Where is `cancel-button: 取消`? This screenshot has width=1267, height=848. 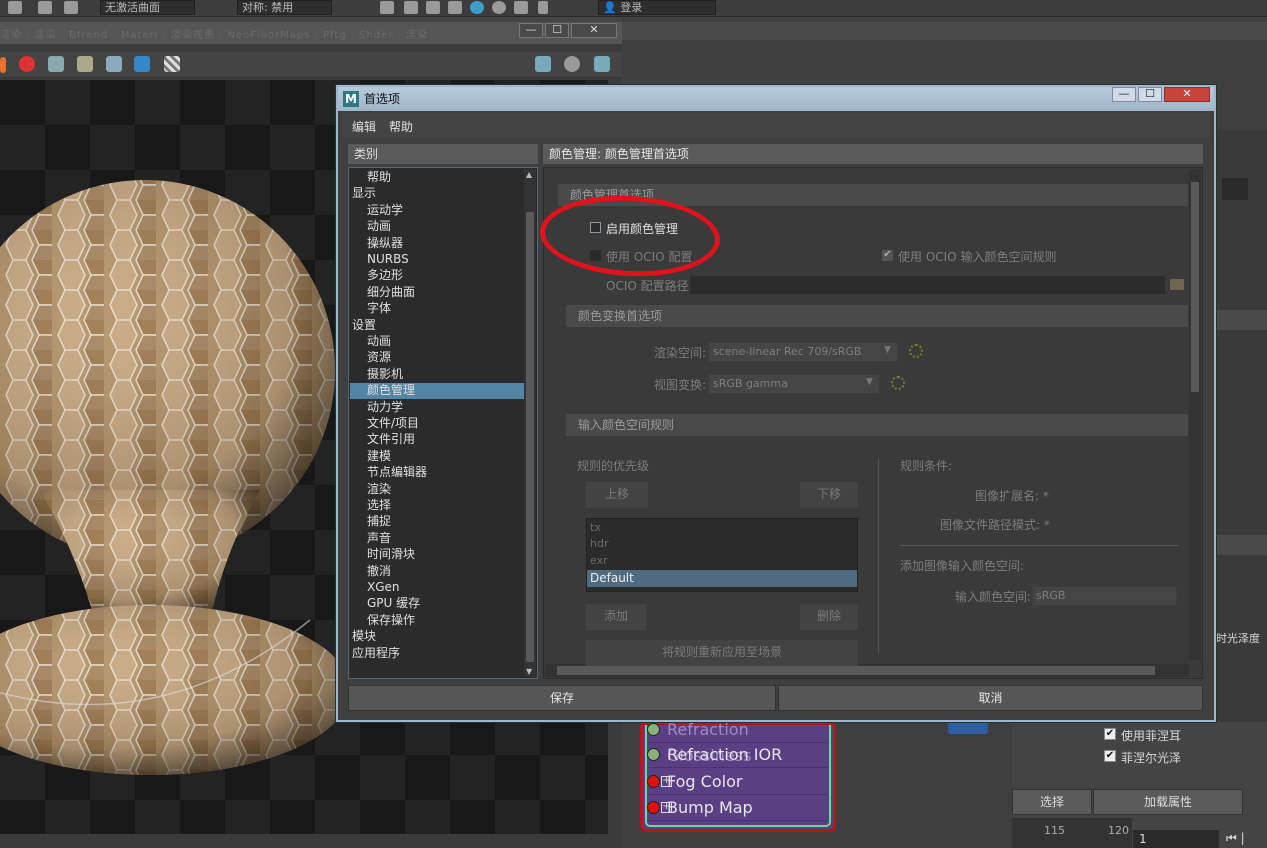
cancel-button: 取消 is located at coordinates (990, 698).